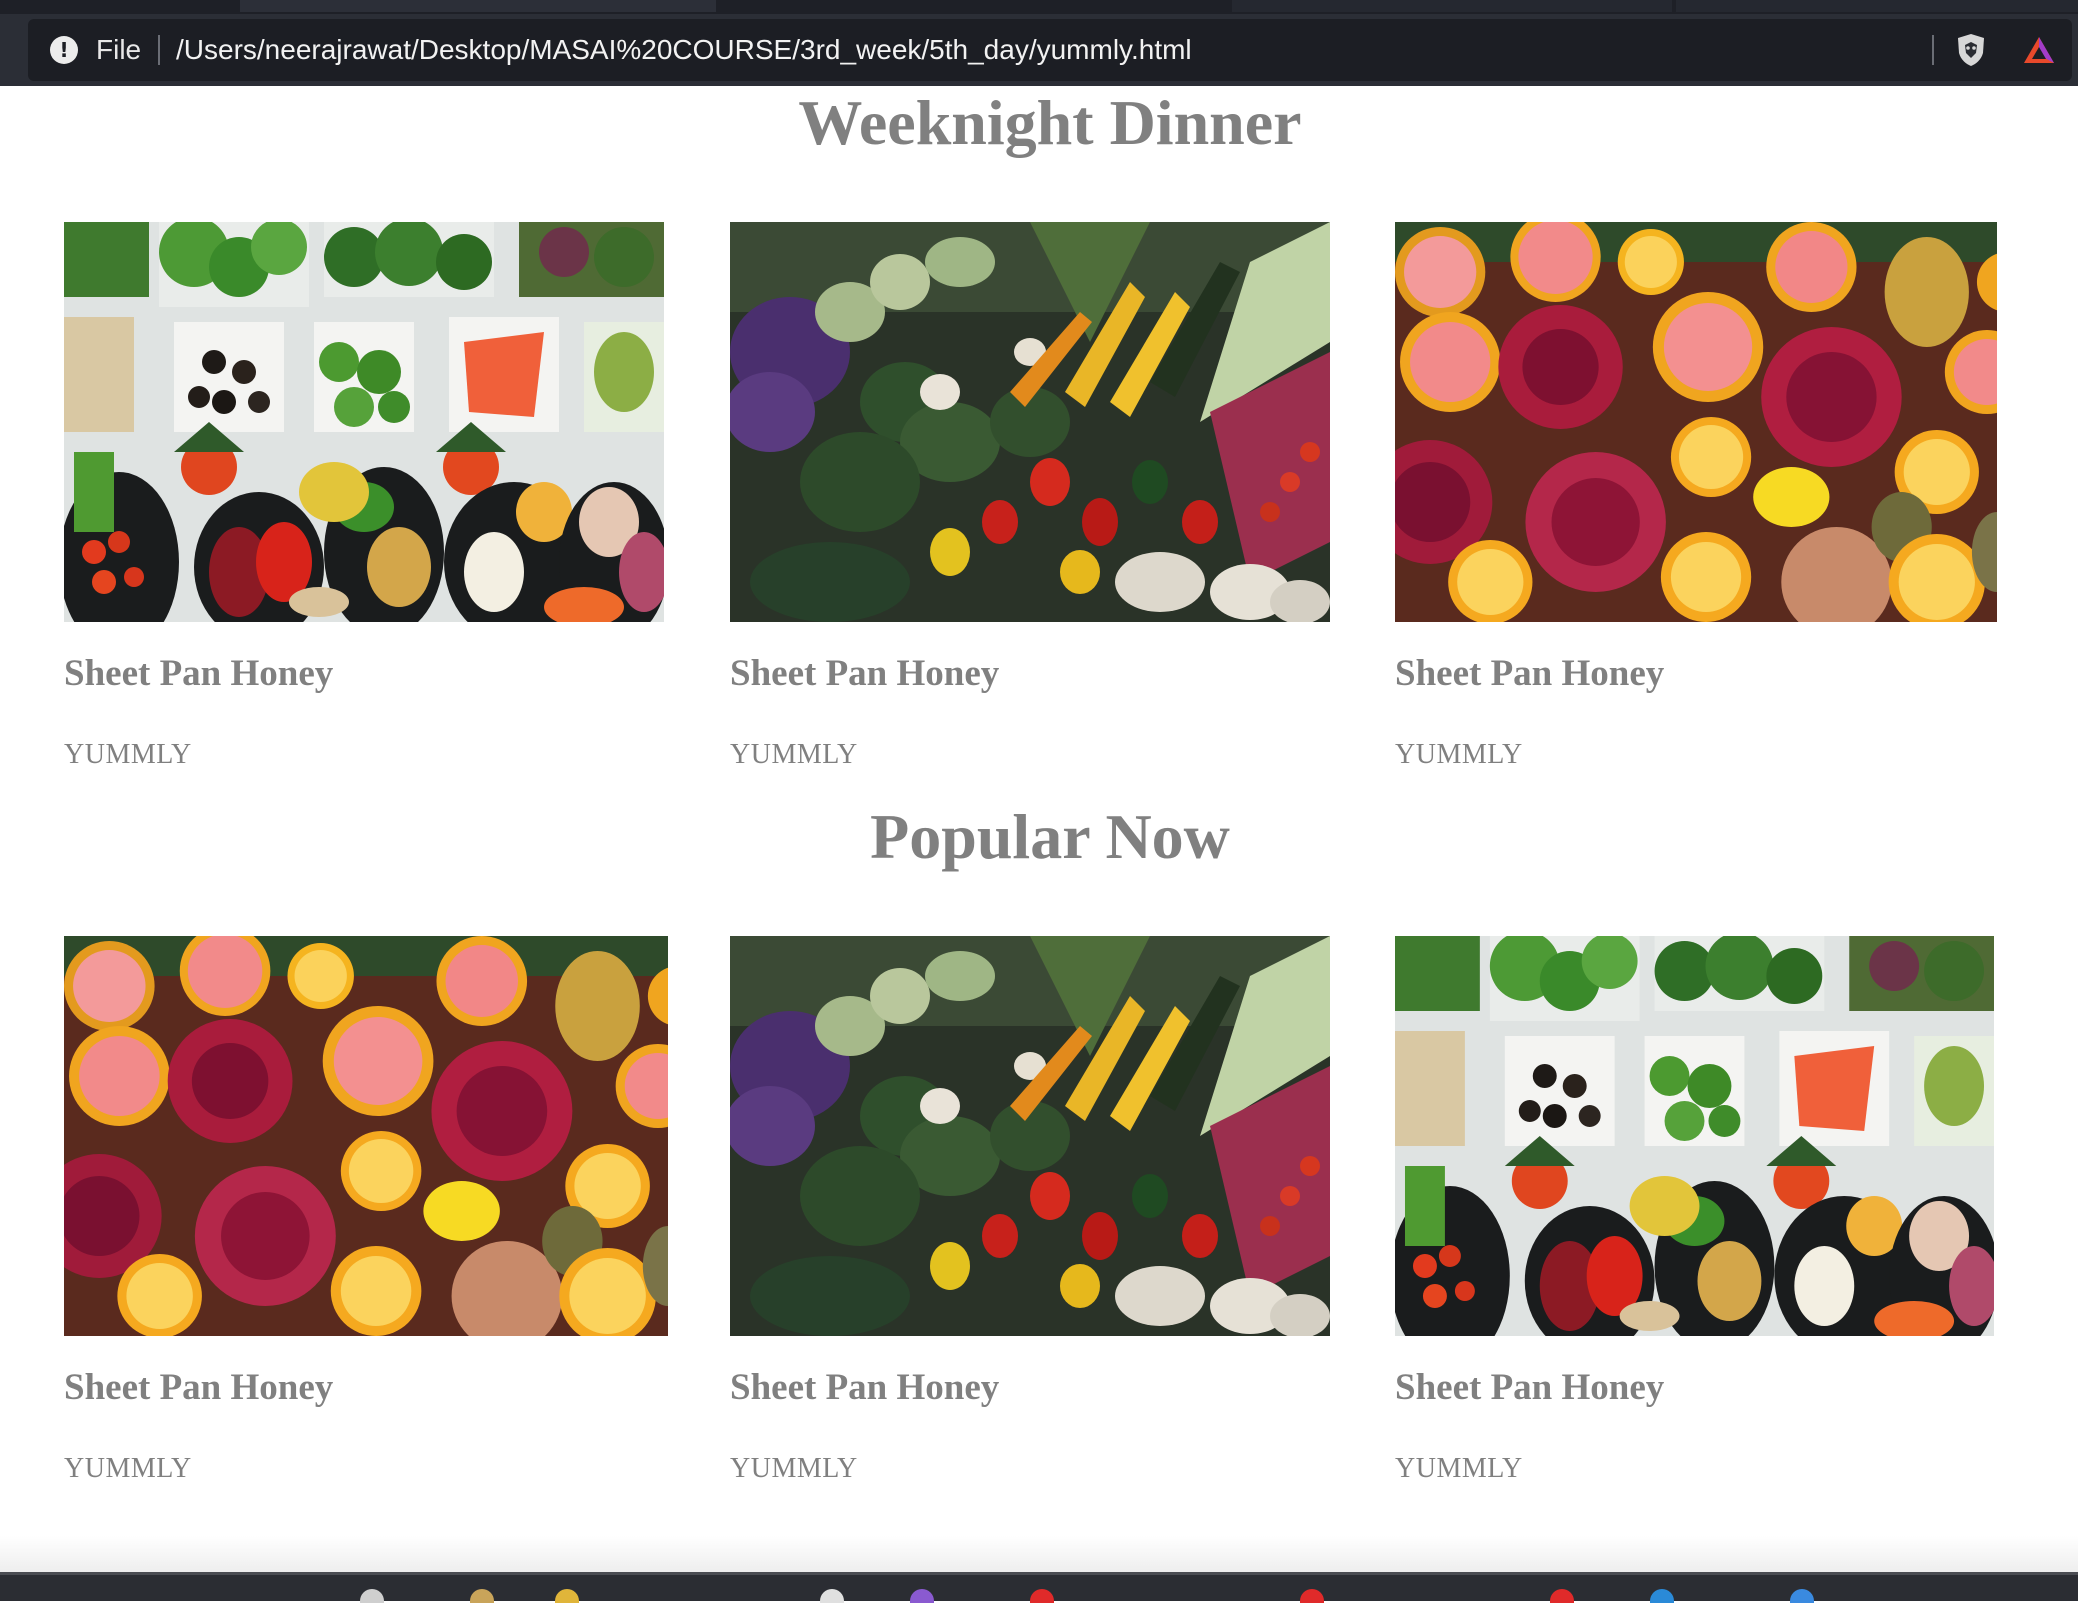 This screenshot has width=2078, height=1603. Describe the element at coordinates (1039, 7) in the screenshot. I see `tab-strip` at that location.